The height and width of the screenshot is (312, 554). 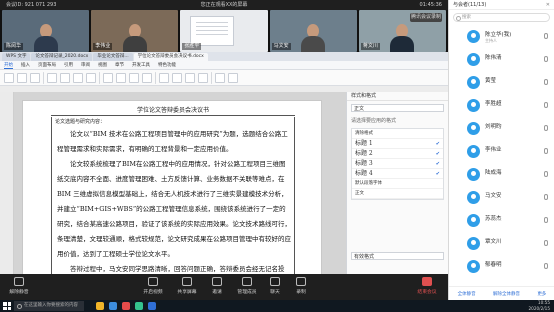 I want to click on menu-layout: 页面布局, so click(x=47, y=65).